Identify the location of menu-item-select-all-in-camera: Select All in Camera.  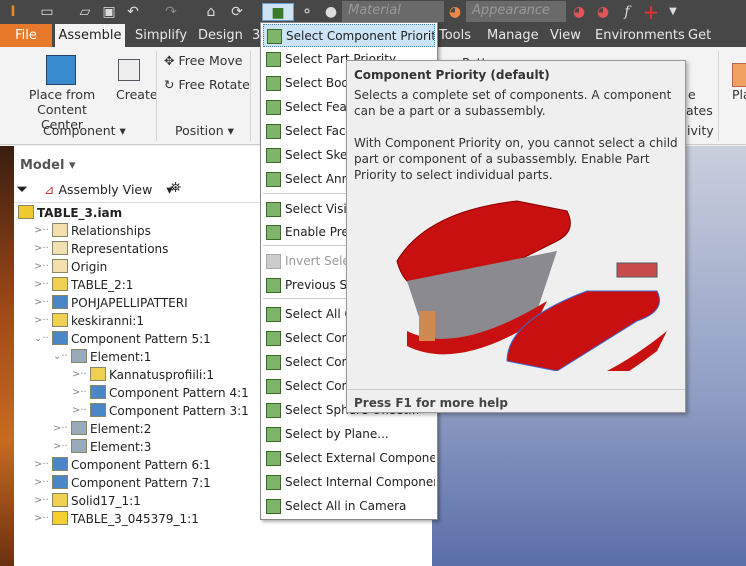
(349, 506).